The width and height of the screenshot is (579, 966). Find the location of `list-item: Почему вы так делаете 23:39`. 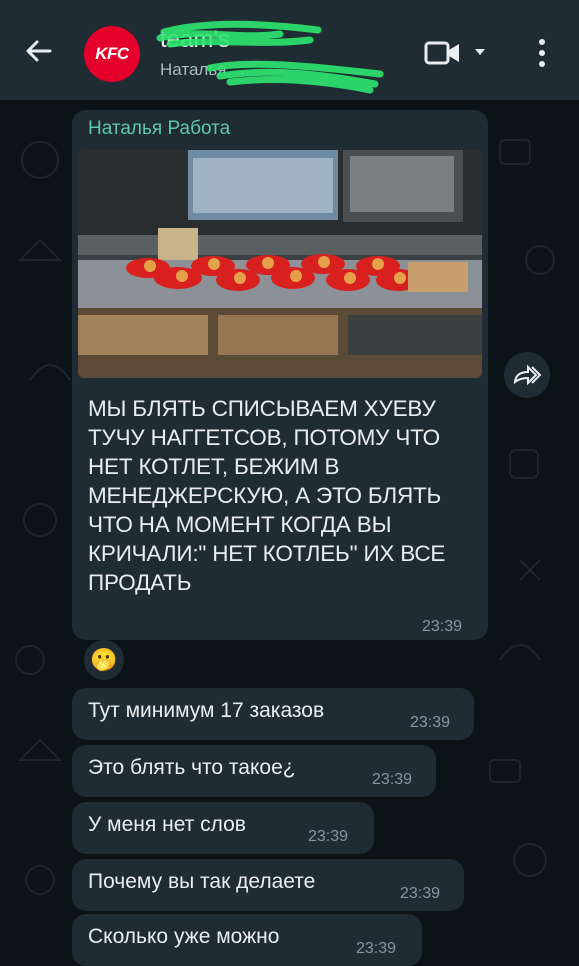

list-item: Почему вы так делаете 23:39 is located at coordinates (268, 885).